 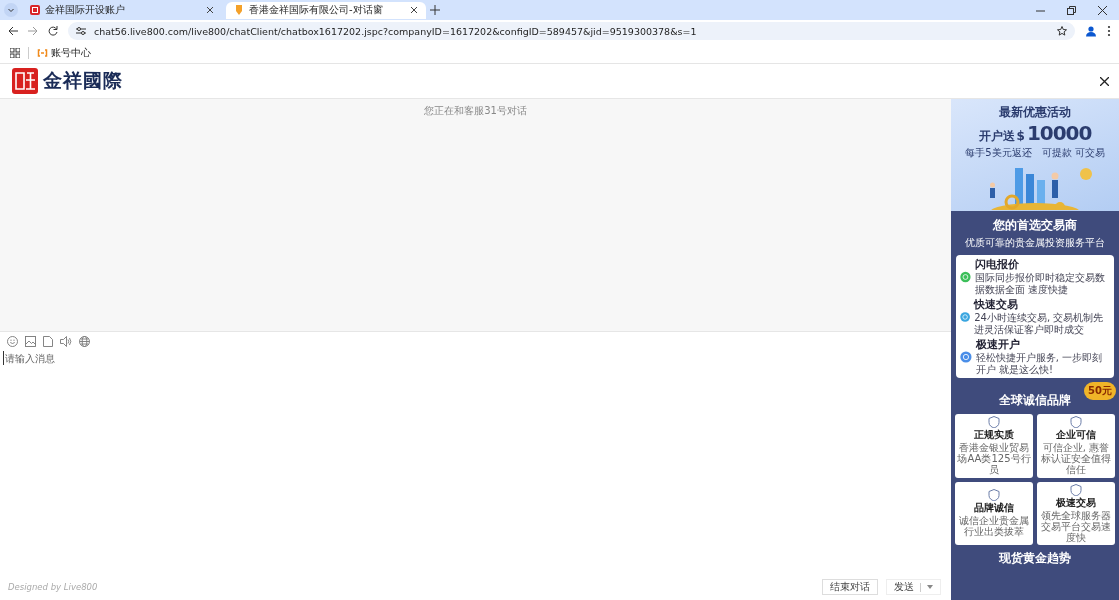 What do you see at coordinates (994, 459) in the screenshot?
I see `card-description: 香港金银业贸易场AA类125号行员` at bounding box center [994, 459].